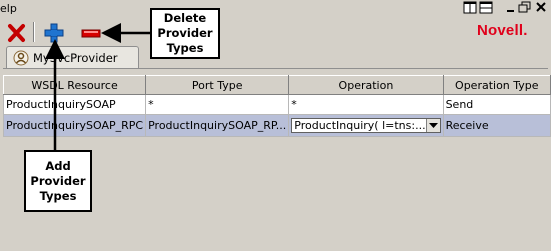 Image resolution: width=551 pixels, height=251 pixels. Describe the element at coordinates (217, 85) in the screenshot. I see `column-header-port-type: Port Type` at that location.